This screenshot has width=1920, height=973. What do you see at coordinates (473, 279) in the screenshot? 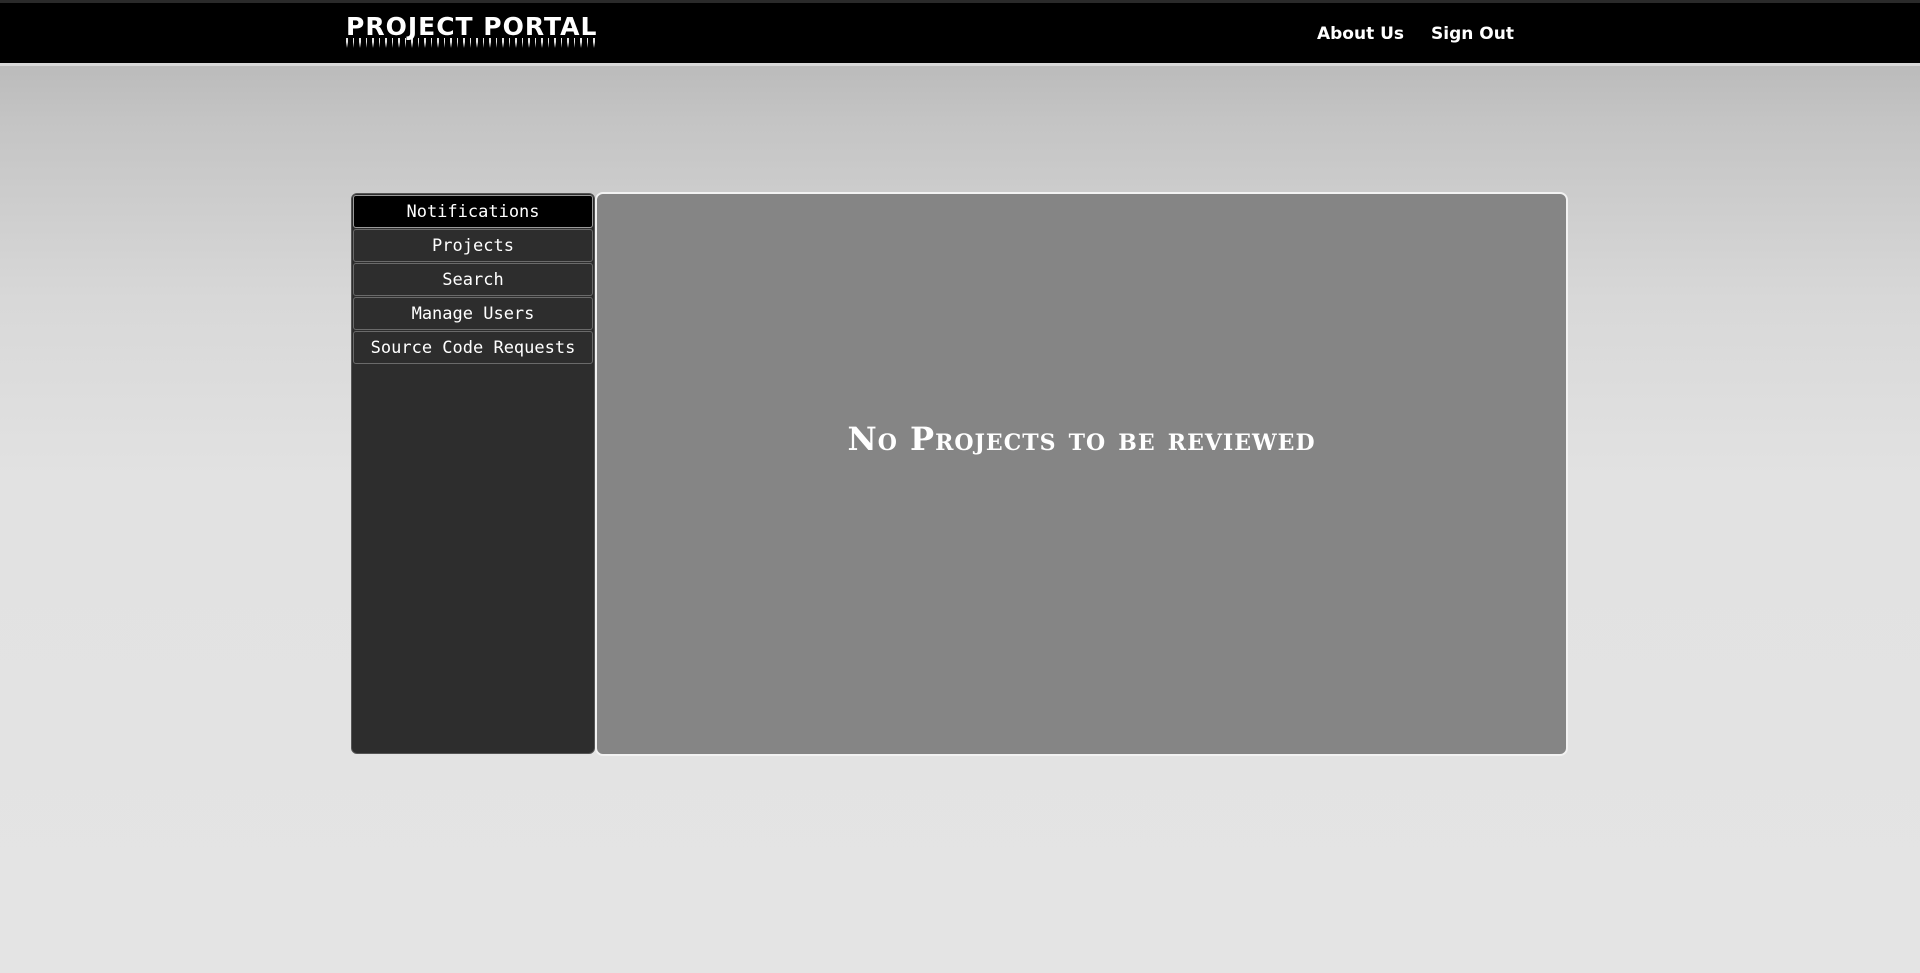
I see `sidebar-item-search: Search` at bounding box center [473, 279].